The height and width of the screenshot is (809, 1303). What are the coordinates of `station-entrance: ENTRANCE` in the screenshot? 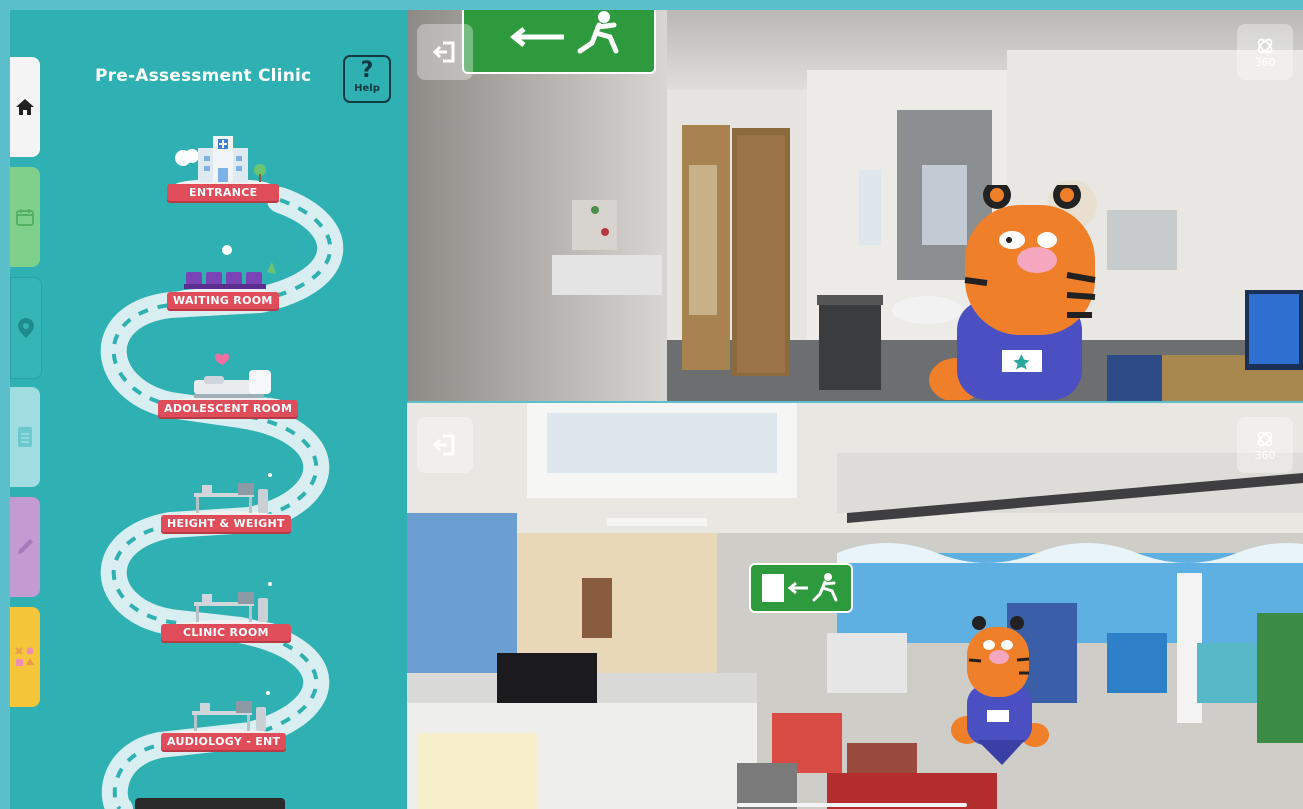 It's located at (223, 165).